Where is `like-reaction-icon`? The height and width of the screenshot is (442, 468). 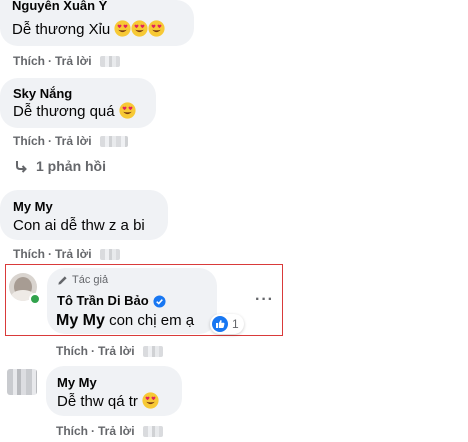
like-reaction-icon is located at coordinates (220, 324).